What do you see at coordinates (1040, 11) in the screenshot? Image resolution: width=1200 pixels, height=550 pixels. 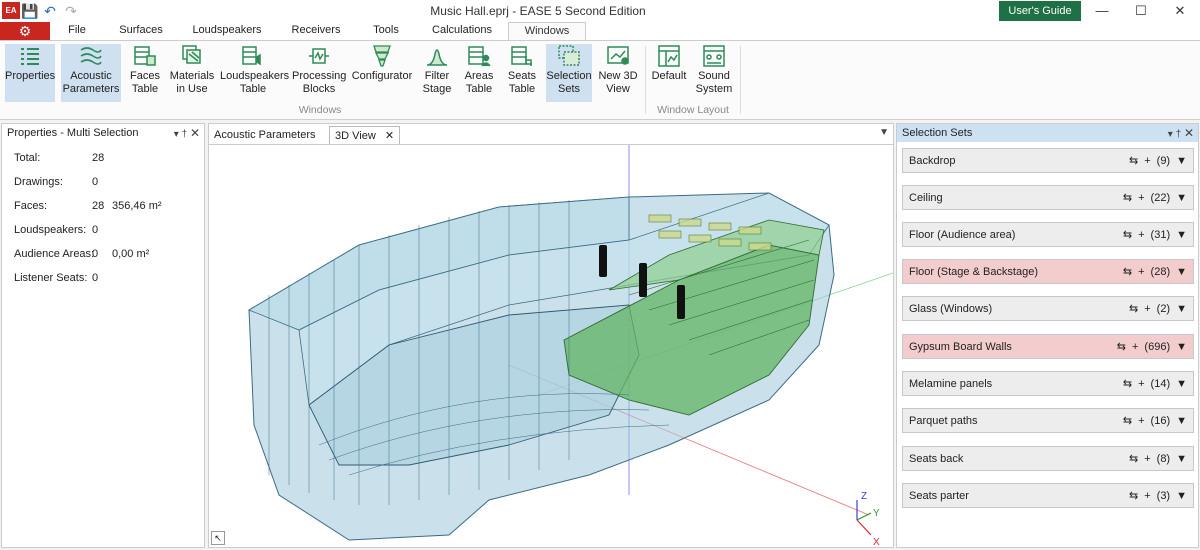 I see `users-guide-button: User's Guide` at bounding box center [1040, 11].